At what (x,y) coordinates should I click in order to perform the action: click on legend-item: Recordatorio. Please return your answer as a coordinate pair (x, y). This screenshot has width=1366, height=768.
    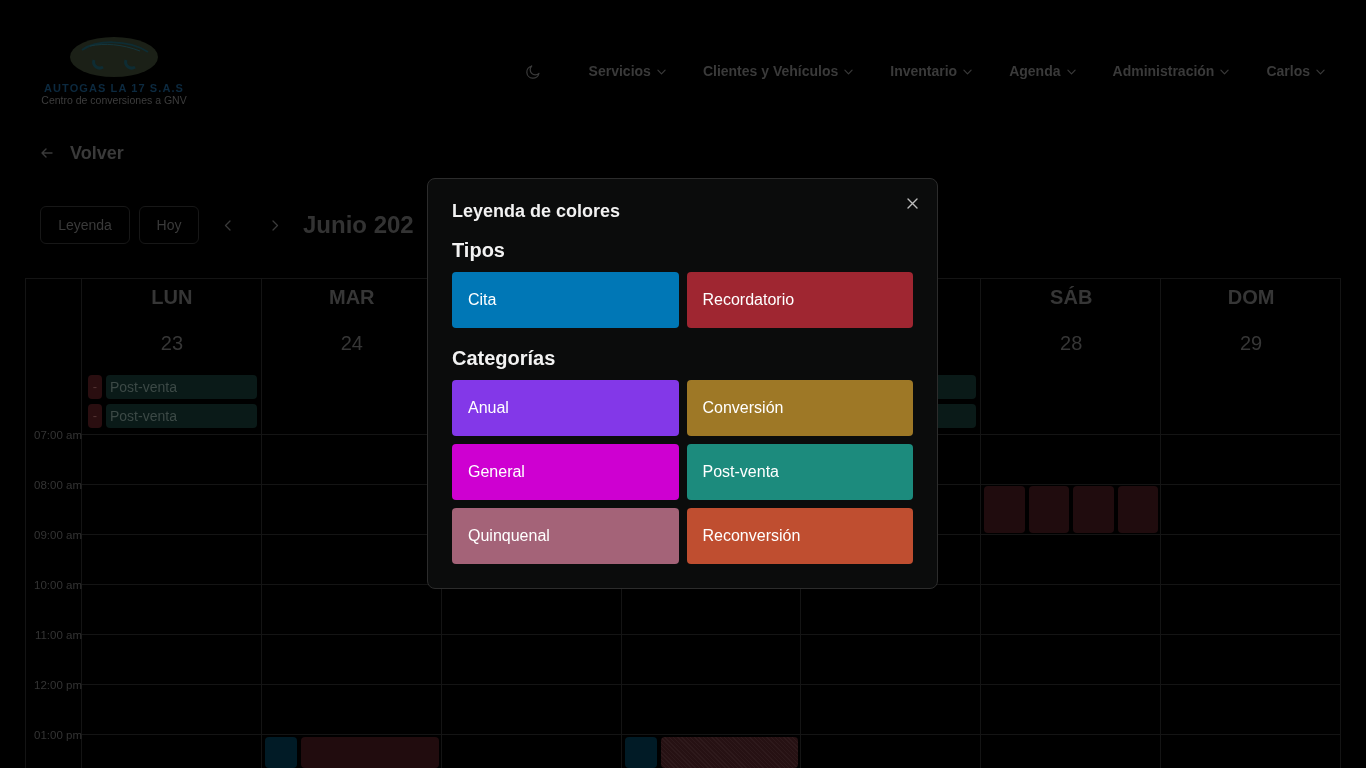
    Looking at the image, I should click on (799, 300).